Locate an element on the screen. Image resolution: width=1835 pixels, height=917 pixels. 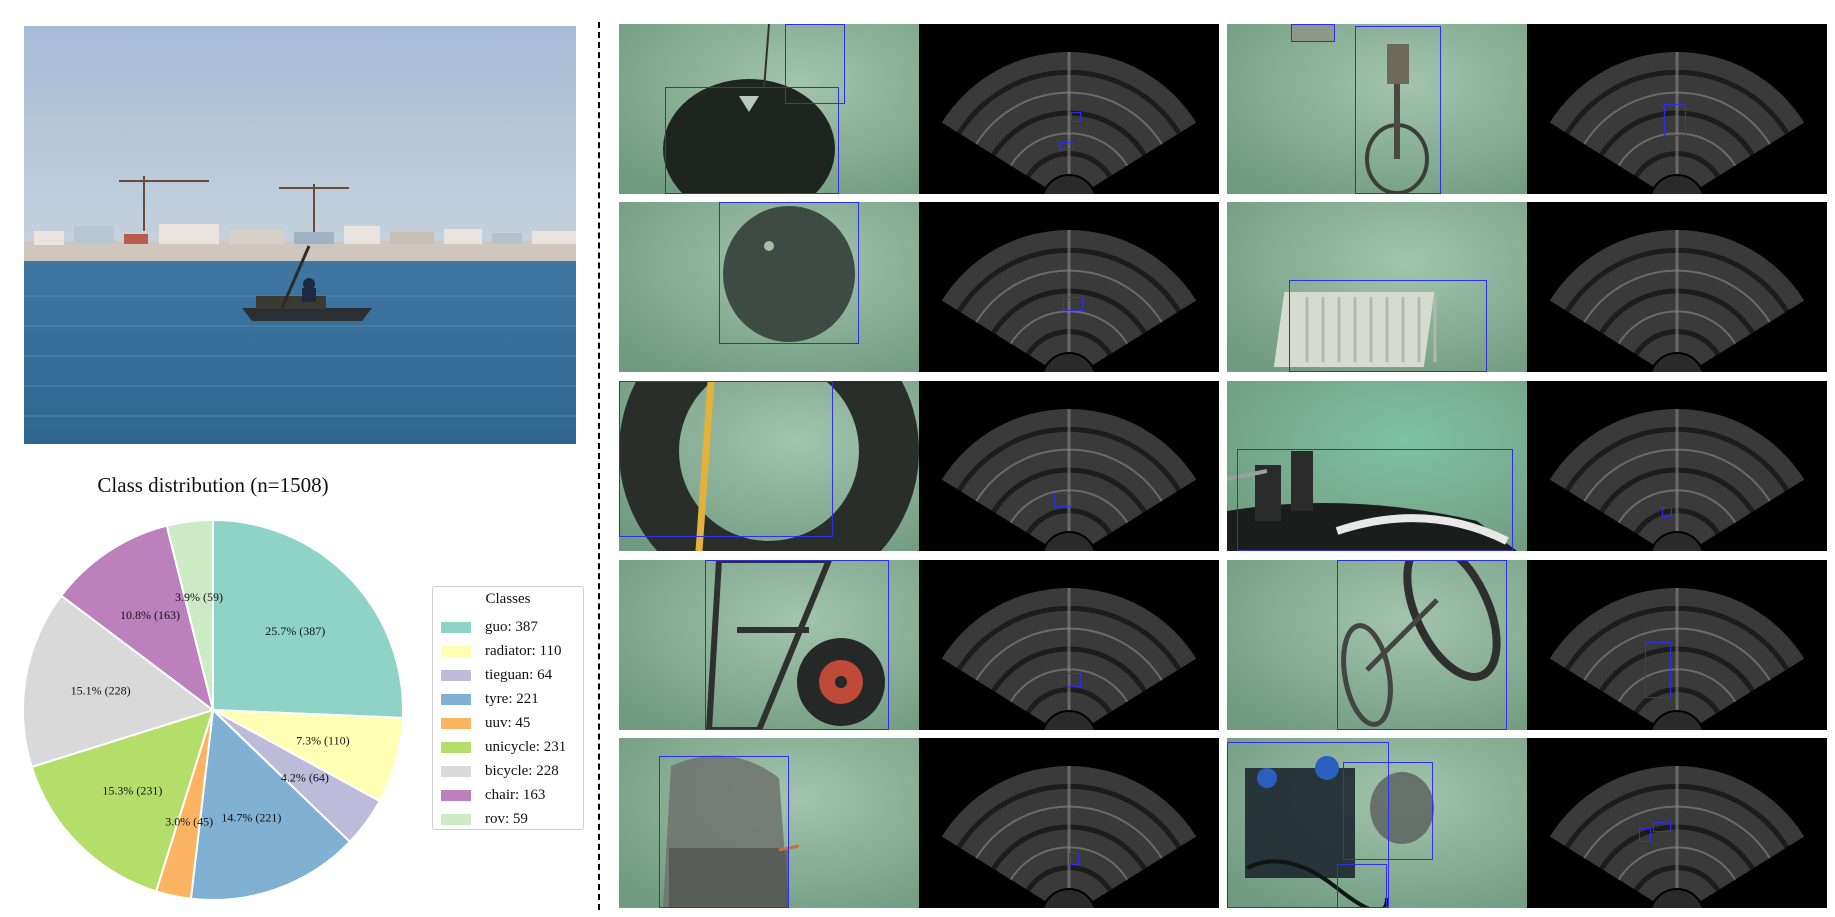
legend-item-radiator: radiator: 110 is located at coordinates (501, 651).